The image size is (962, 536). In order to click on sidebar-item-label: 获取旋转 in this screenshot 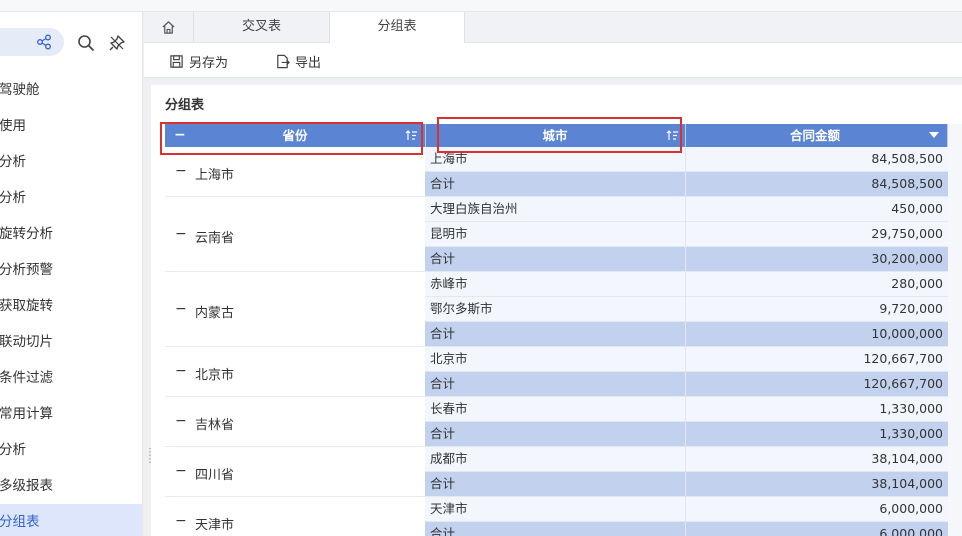, I will do `click(26, 306)`.